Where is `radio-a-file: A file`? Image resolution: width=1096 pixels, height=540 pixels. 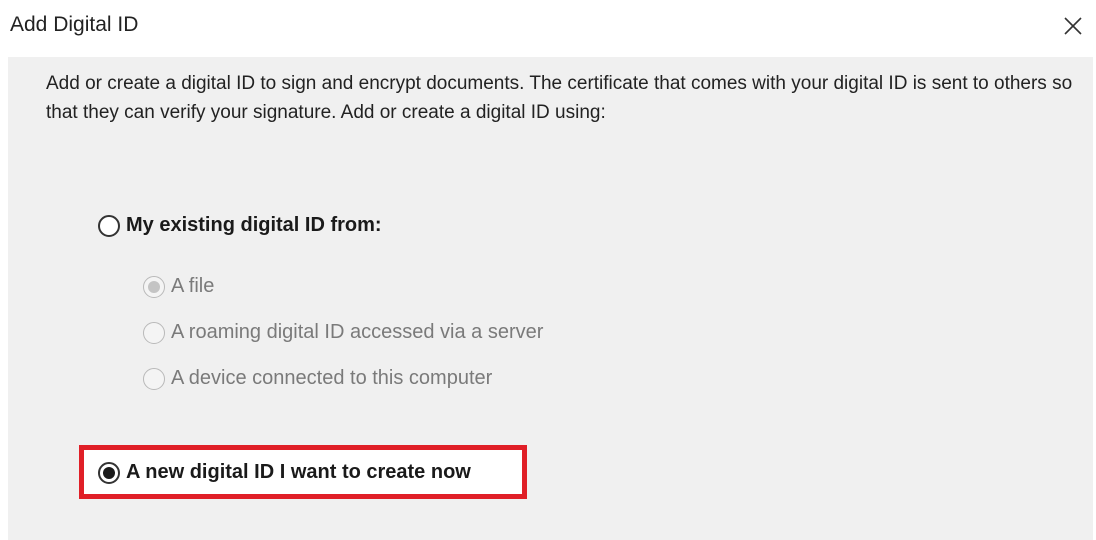
radio-a-file: A file is located at coordinates (178, 286).